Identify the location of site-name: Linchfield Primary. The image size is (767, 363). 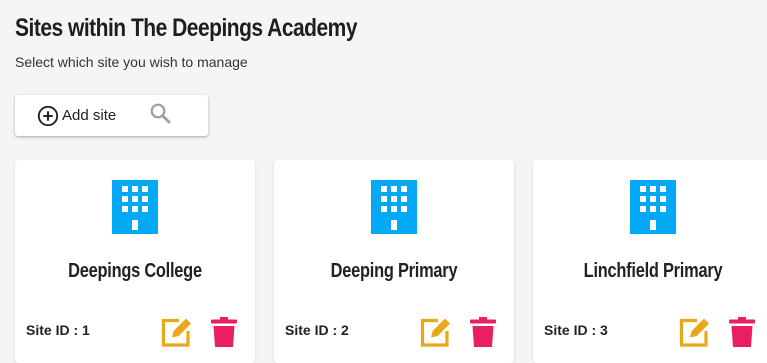
(653, 271).